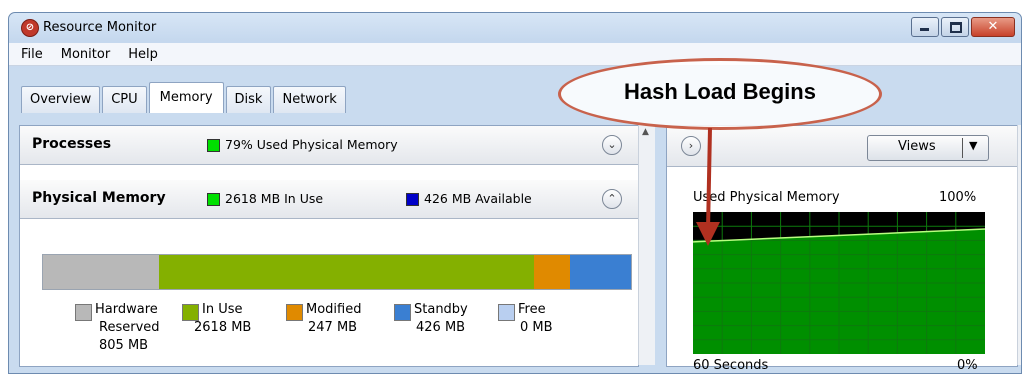 The width and height of the screenshot is (1024, 374). Describe the element at coordinates (248, 99) in the screenshot. I see `tab-disk: Disk` at that location.